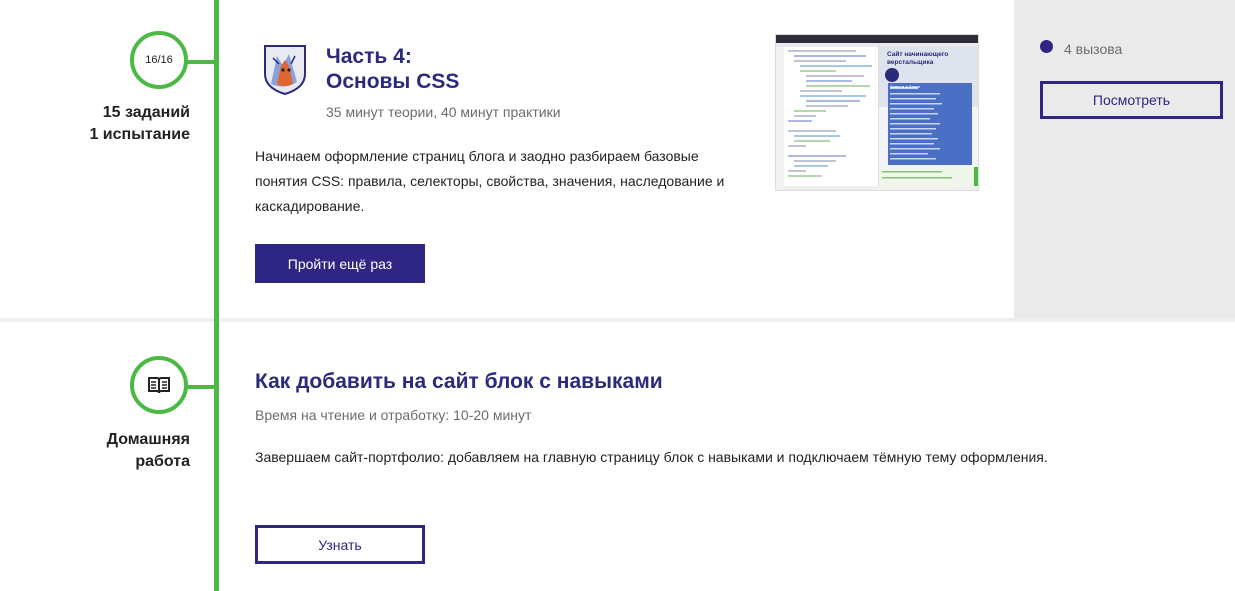 The image size is (1235, 591). Describe the element at coordinates (216, 295) in the screenshot. I see `timeline-line` at that location.